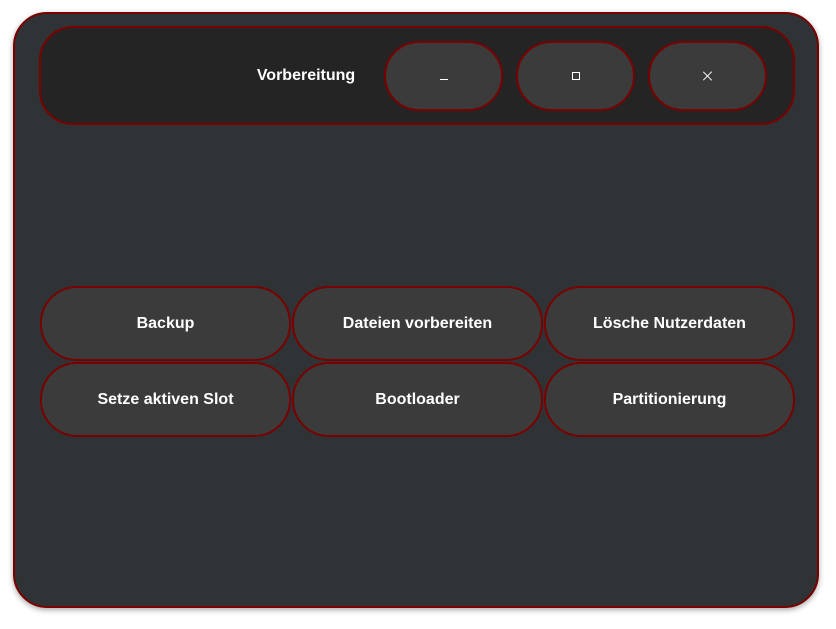 This screenshot has height=629, width=836. I want to click on minimize-icon, so click(443, 79).